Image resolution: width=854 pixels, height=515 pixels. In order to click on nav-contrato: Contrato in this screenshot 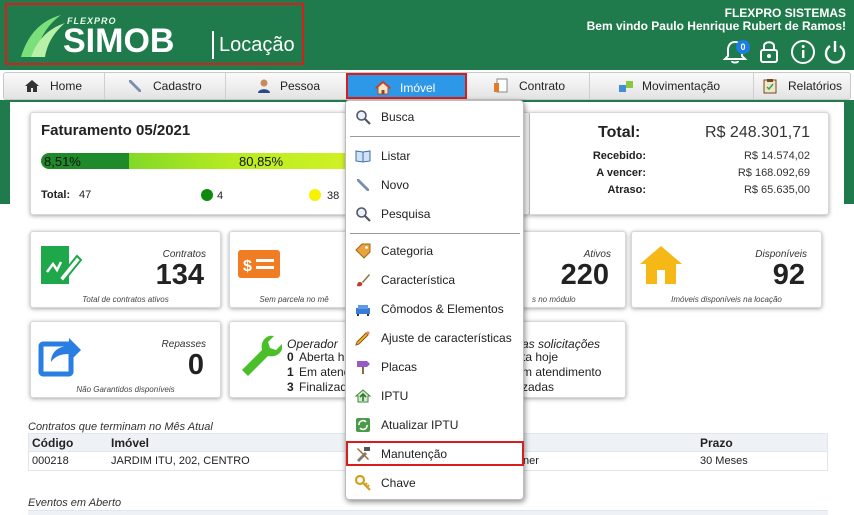, I will do `click(530, 86)`.